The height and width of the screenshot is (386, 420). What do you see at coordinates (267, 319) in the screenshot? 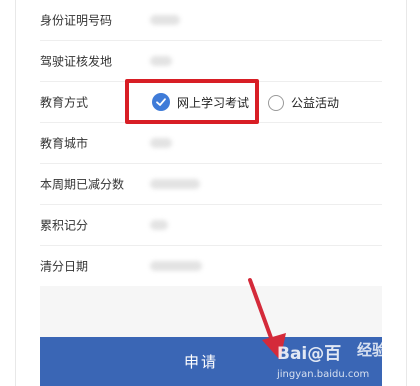
I see `annotation-arrow-icon` at bounding box center [267, 319].